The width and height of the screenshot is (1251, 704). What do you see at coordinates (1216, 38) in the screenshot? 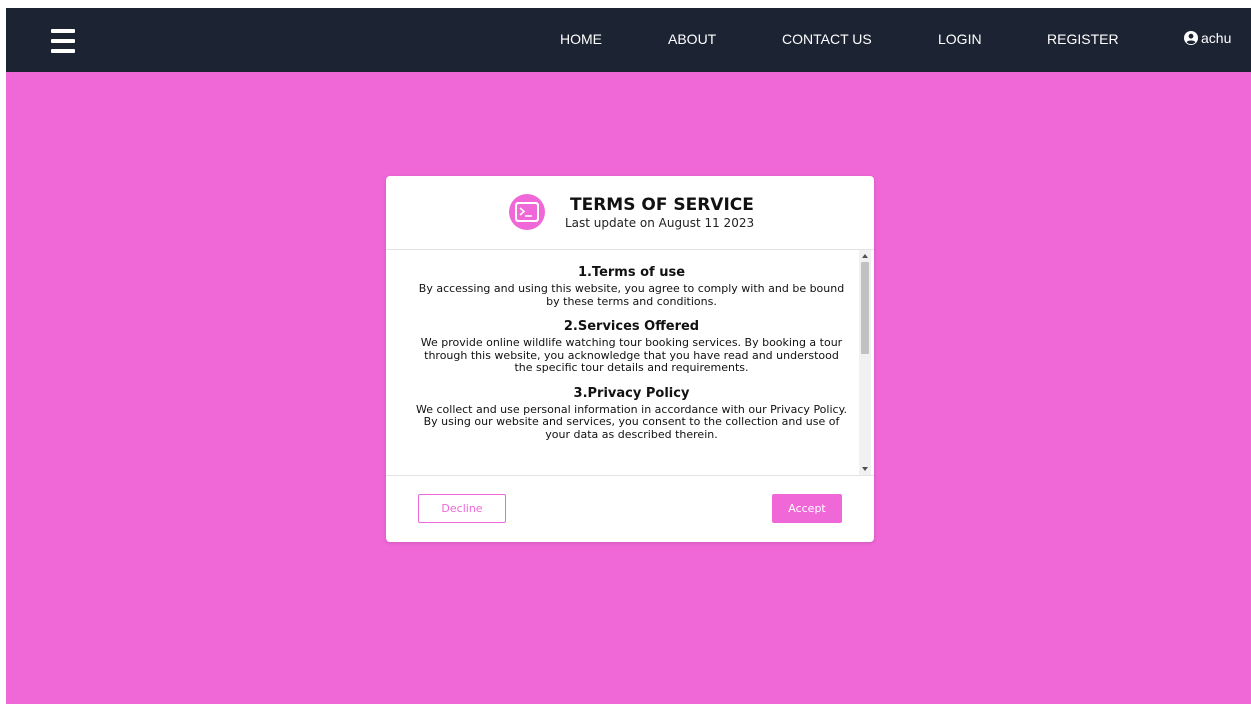
I see `user-name: achu` at bounding box center [1216, 38].